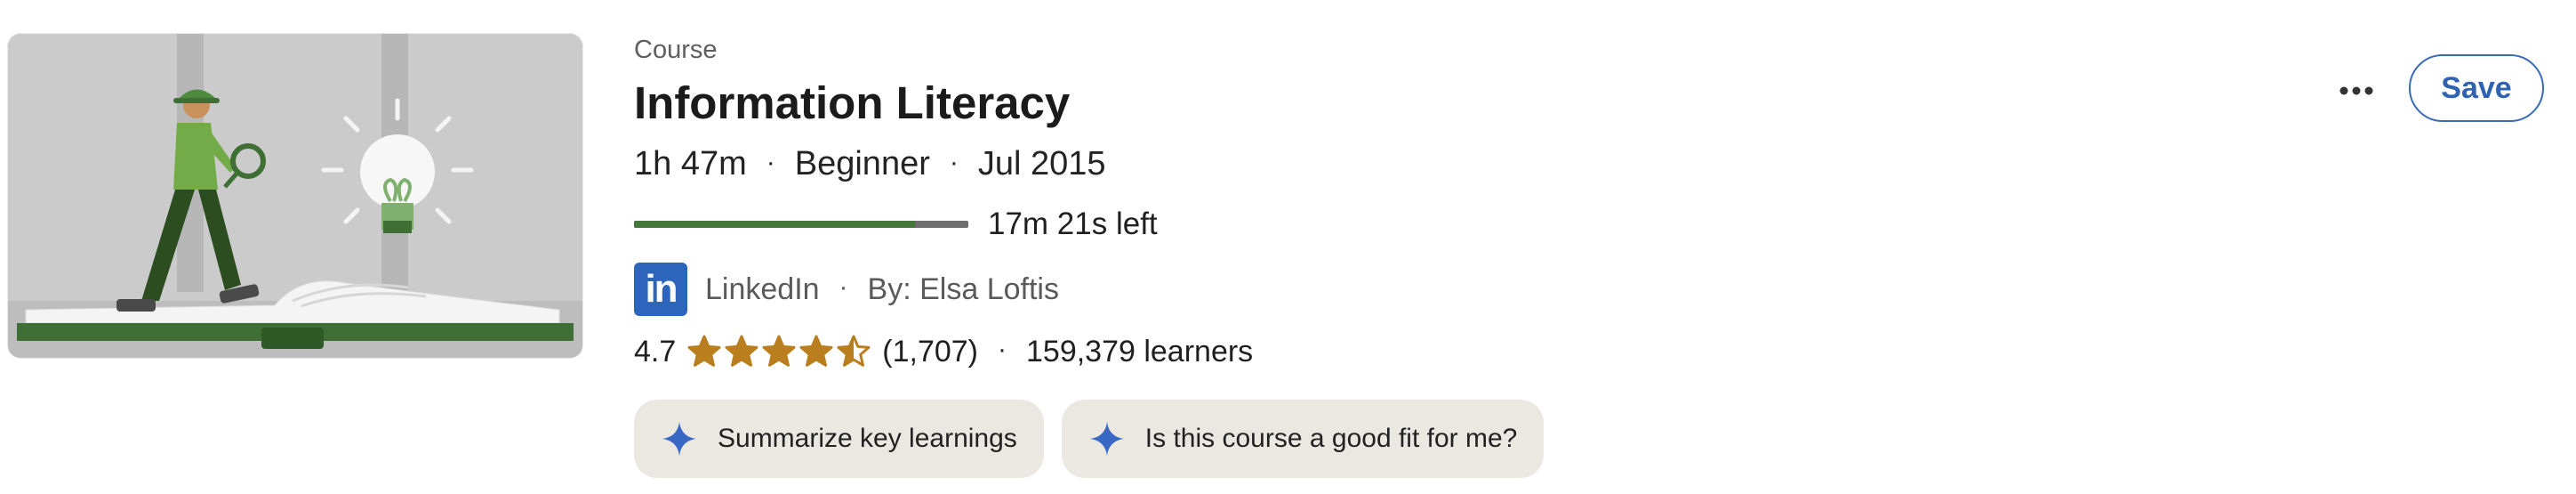 The width and height of the screenshot is (2576, 494). I want to click on course-thumbnail, so click(295, 196).